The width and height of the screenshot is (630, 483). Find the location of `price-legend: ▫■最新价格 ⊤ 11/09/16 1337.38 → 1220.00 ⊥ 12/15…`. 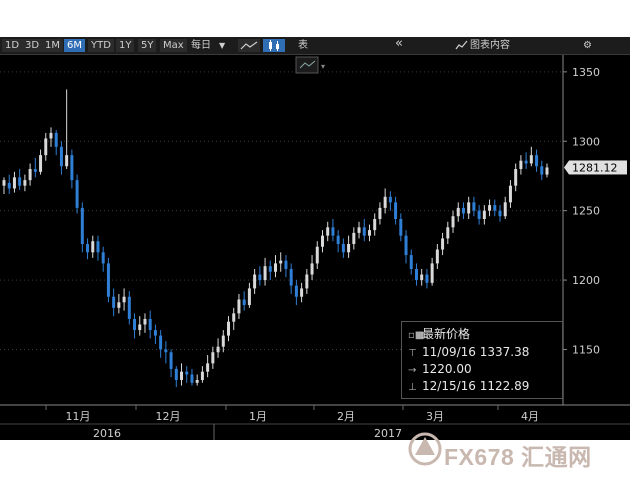

price-legend: ▫■最新价格 ⊤ 11/09/16 1337.38 → 1220.00 ⊥ 12/15… is located at coordinates (482, 360).